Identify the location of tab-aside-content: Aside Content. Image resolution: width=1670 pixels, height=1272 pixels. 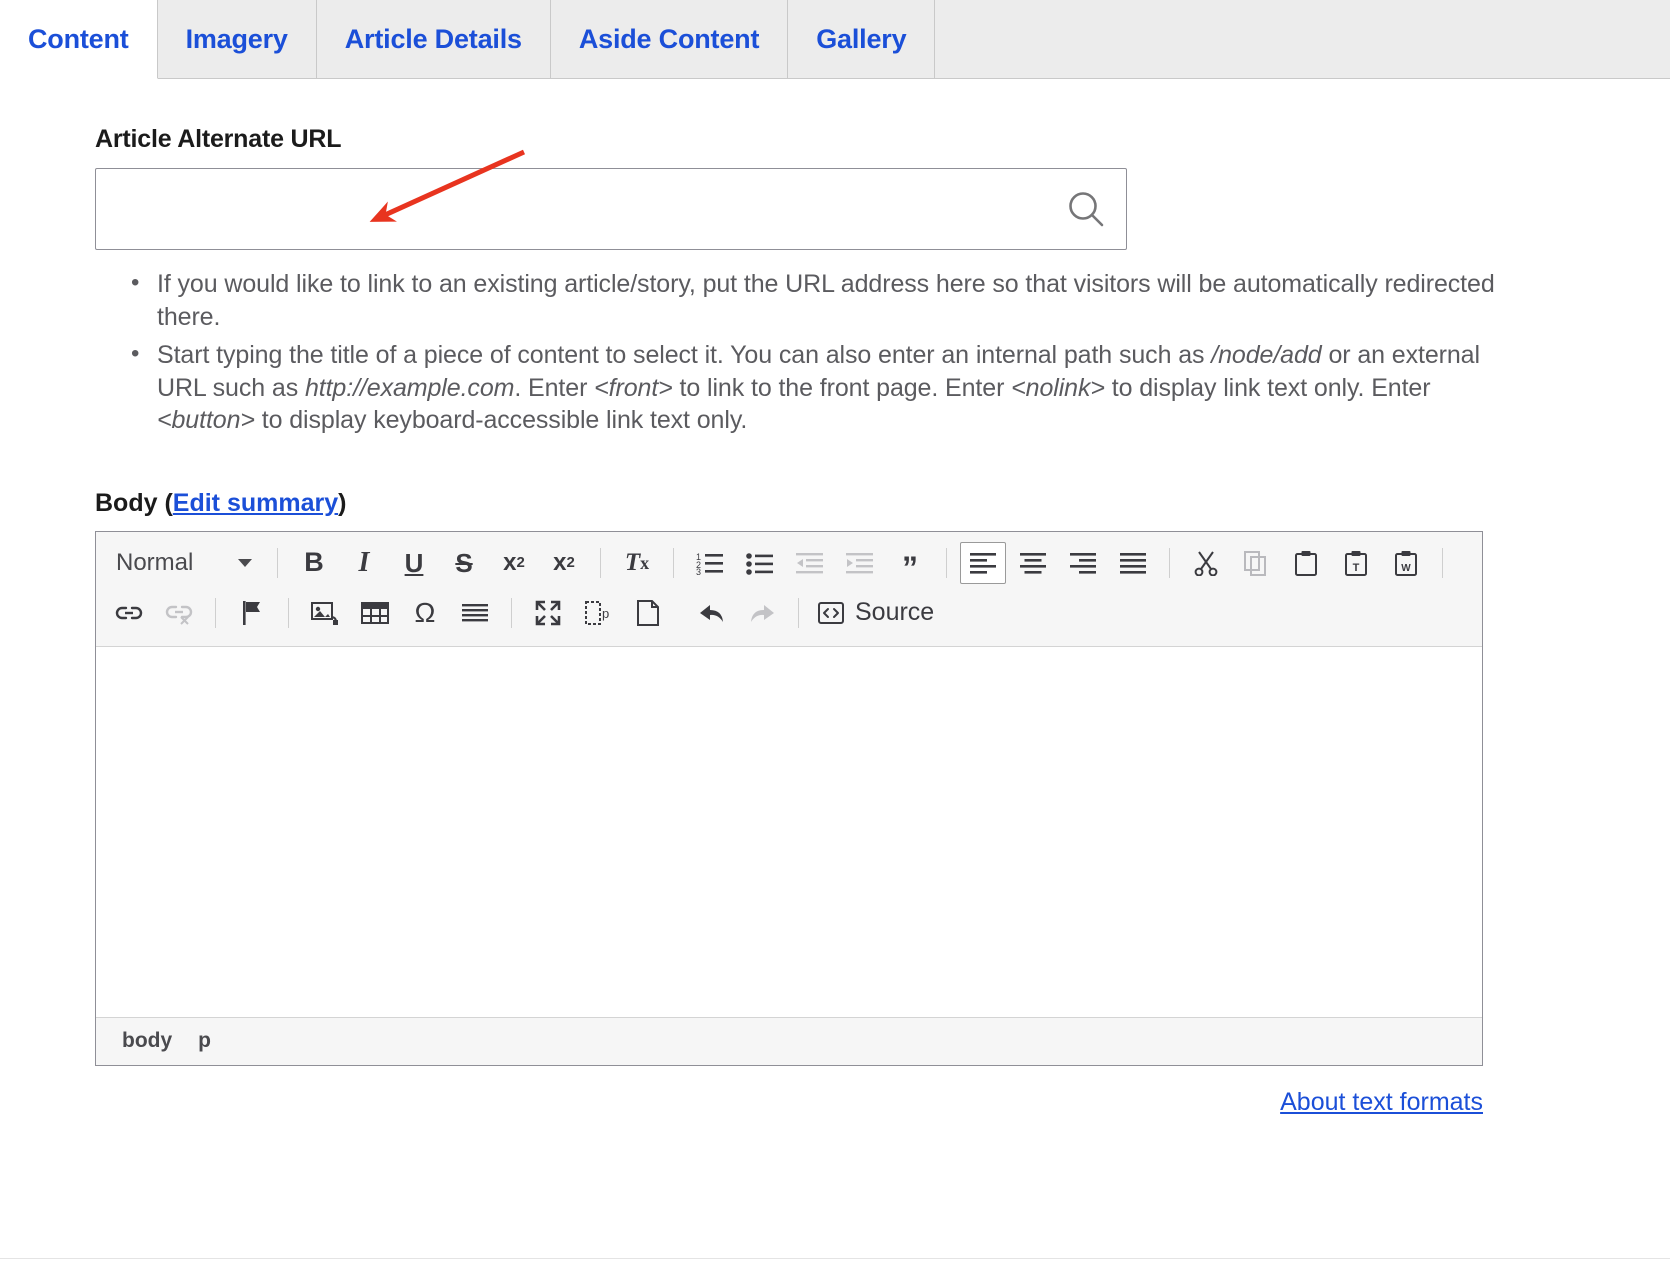
(669, 39).